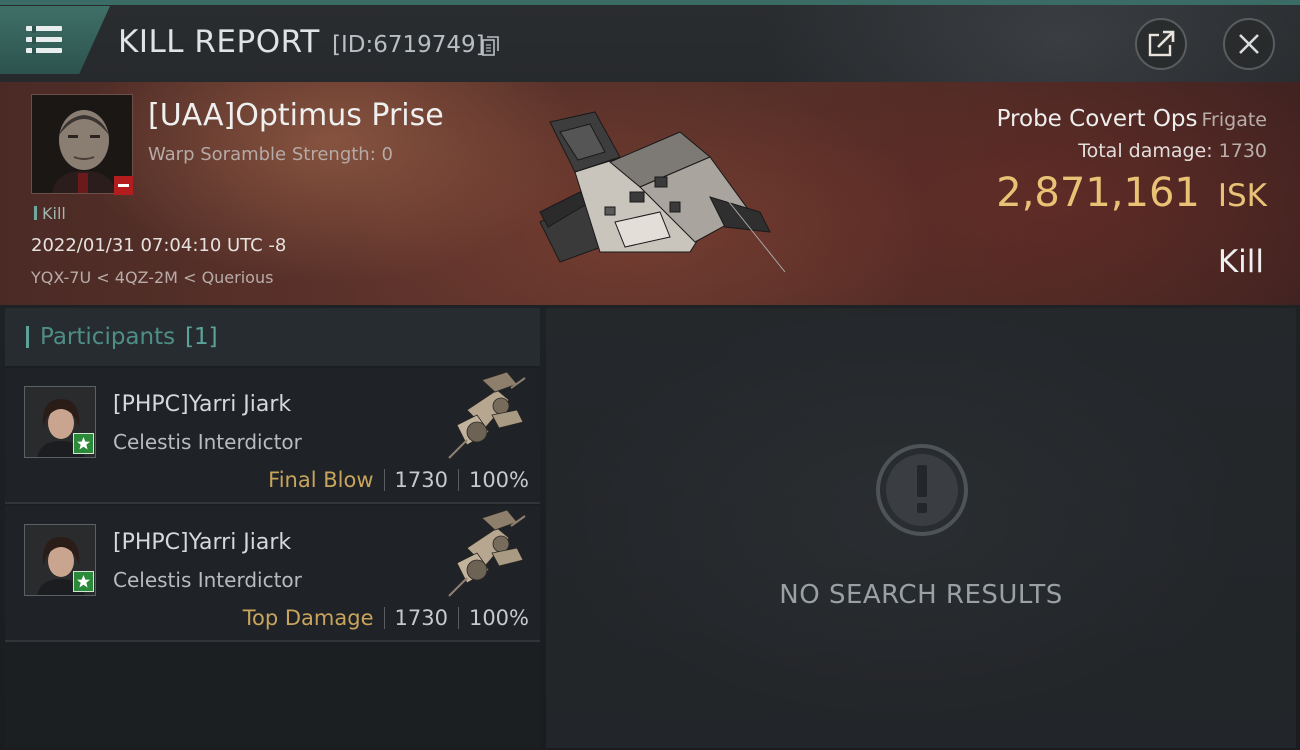 Image resolution: width=1300 pixels, height=750 pixels. What do you see at coordinates (1098, 193) in the screenshot?
I see `isk-value: 2,871,161` at bounding box center [1098, 193].